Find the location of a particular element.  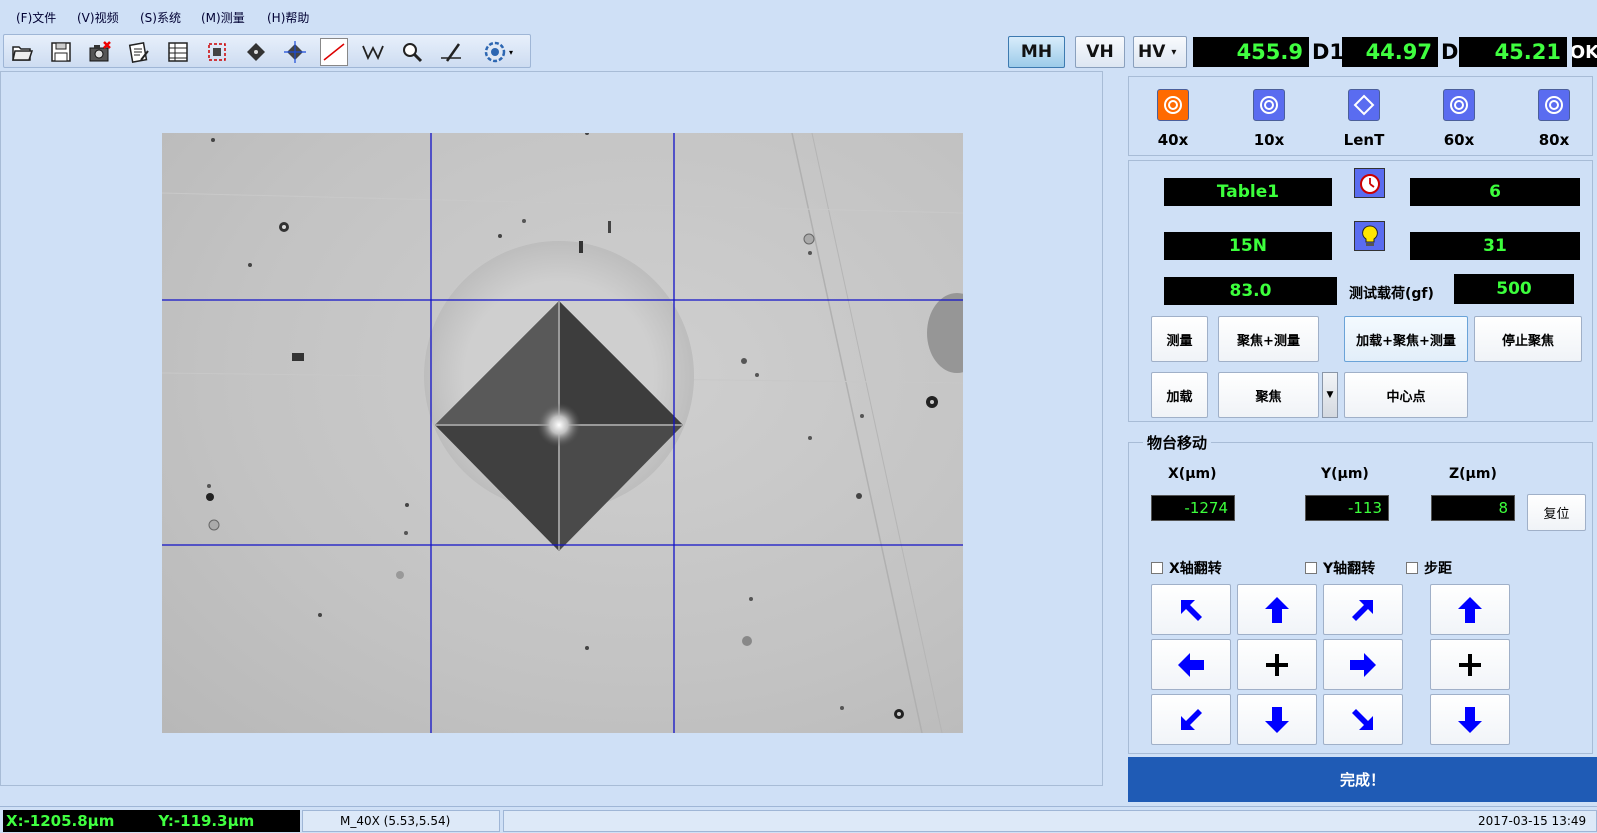

open-folder-icon is located at coordinates (22, 52).